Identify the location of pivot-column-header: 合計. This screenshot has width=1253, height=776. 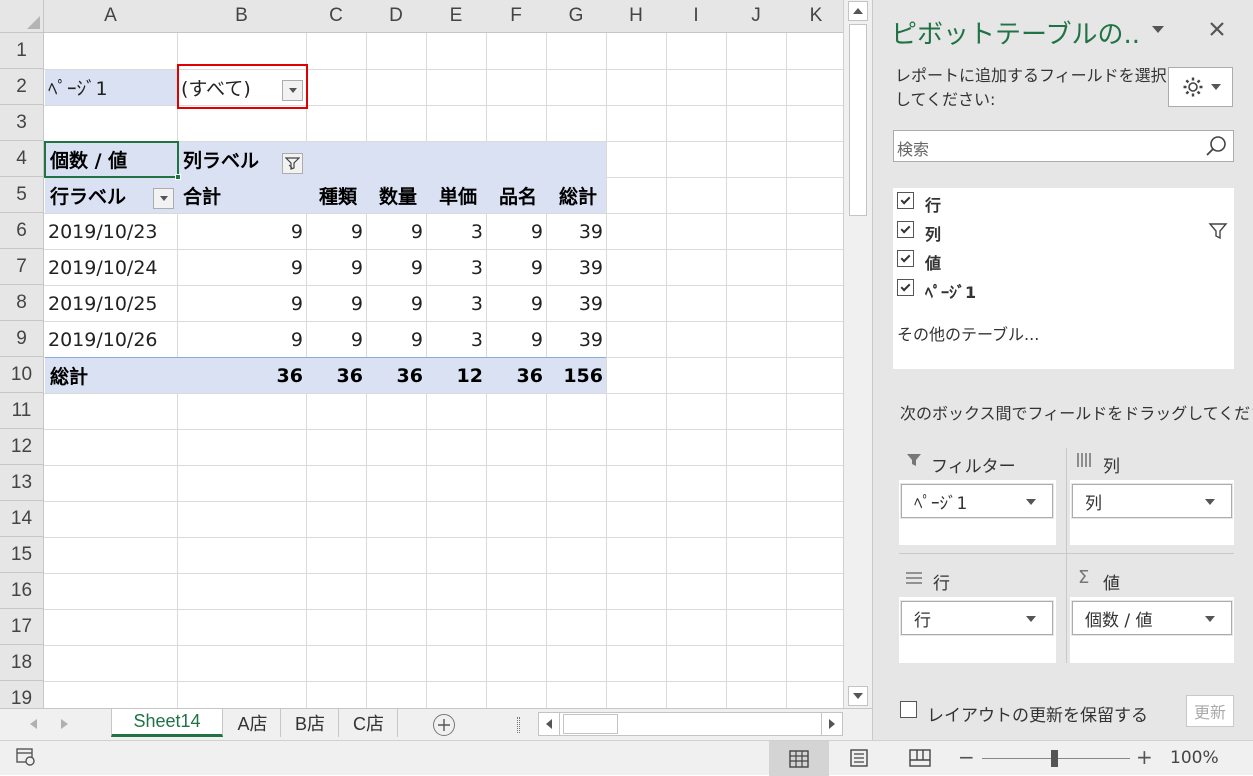
(243, 195).